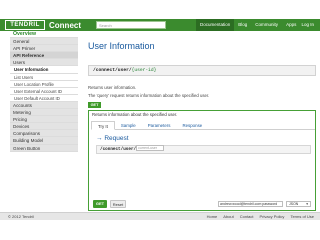 The image size is (320, 240). What do you see at coordinates (144, 70) in the screenshot?
I see `endpoint-param: {user-id}` at bounding box center [144, 70].